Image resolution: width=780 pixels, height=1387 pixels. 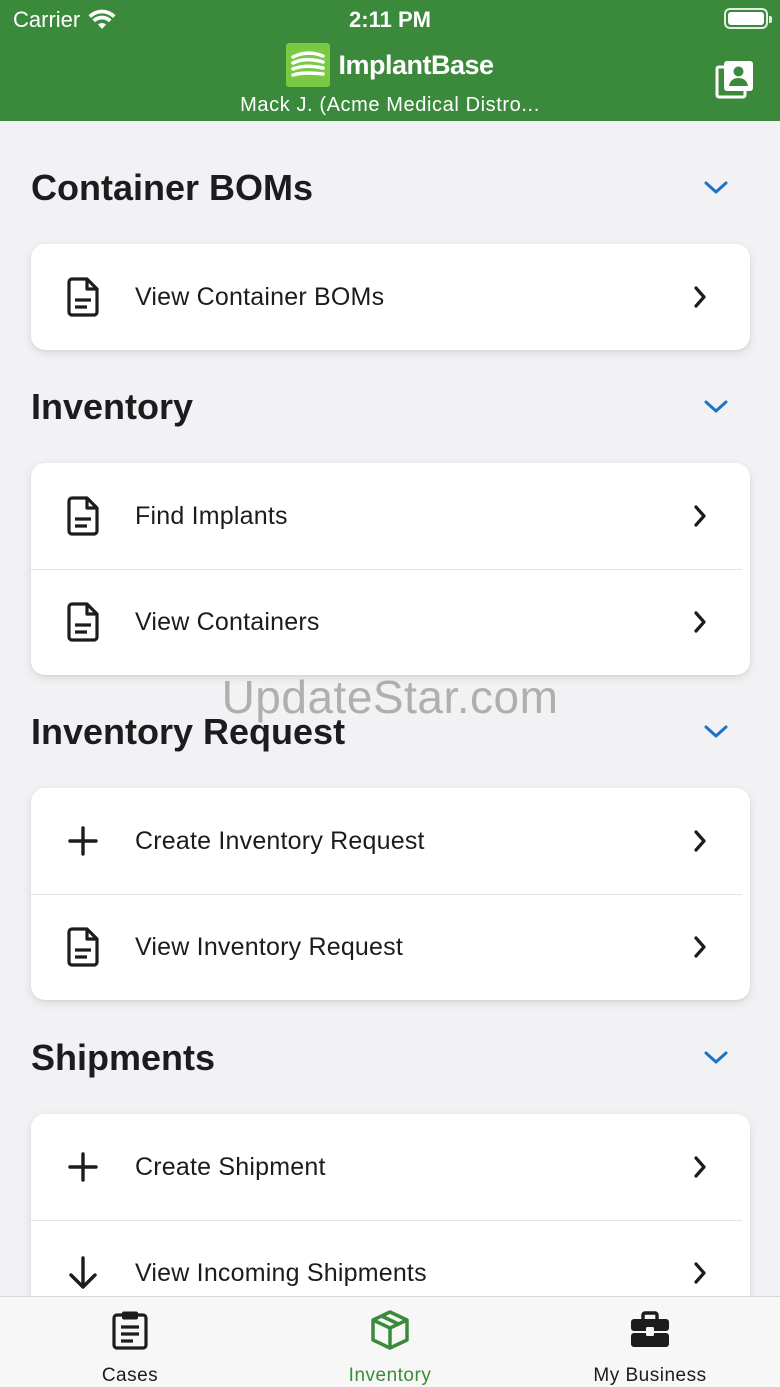 What do you see at coordinates (83, 1258) in the screenshot?
I see `arrow-down-icon` at bounding box center [83, 1258].